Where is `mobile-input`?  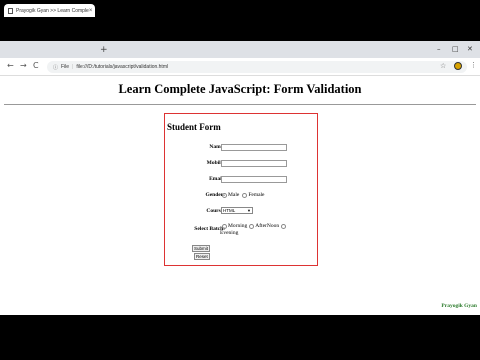
mobile-input is located at coordinates (254, 163).